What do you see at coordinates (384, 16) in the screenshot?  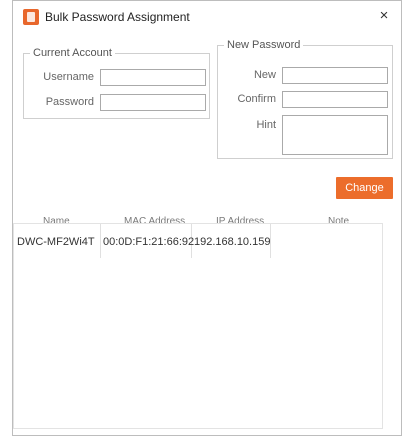 I see `close-icon: ×` at bounding box center [384, 16].